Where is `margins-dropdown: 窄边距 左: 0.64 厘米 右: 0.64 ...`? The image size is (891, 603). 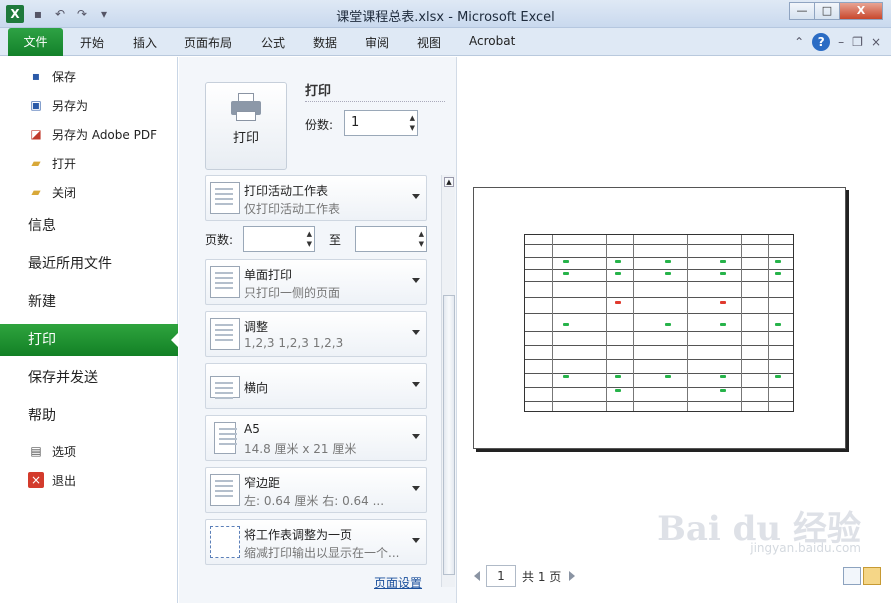 margins-dropdown: 窄边距 左: 0.64 厘米 右: 0.64 ... is located at coordinates (316, 490).